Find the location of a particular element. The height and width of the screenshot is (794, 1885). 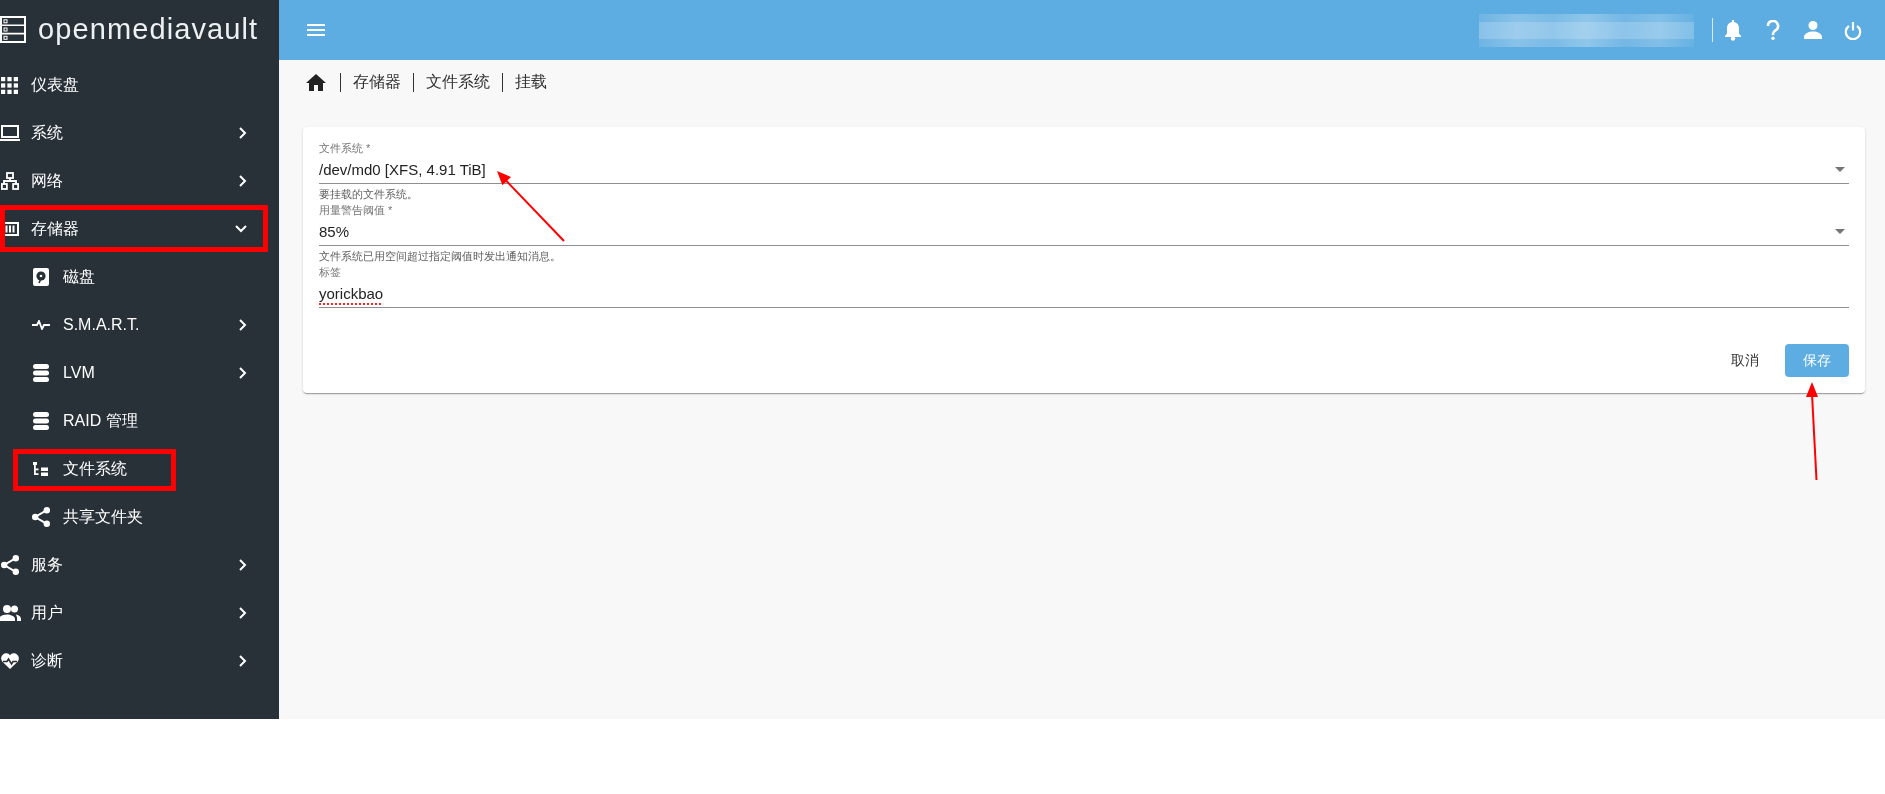

field-hint: 要挂载的文件系统。 is located at coordinates (369, 194).